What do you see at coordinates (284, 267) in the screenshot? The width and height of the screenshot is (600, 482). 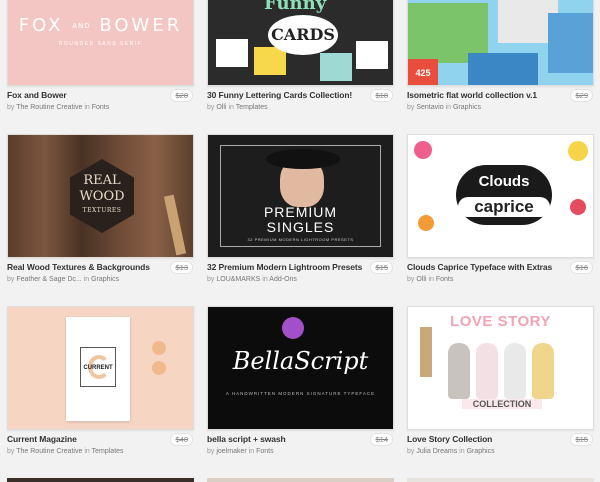 I see `product-title: 32 Premium Modern Lightroom Presets` at bounding box center [284, 267].